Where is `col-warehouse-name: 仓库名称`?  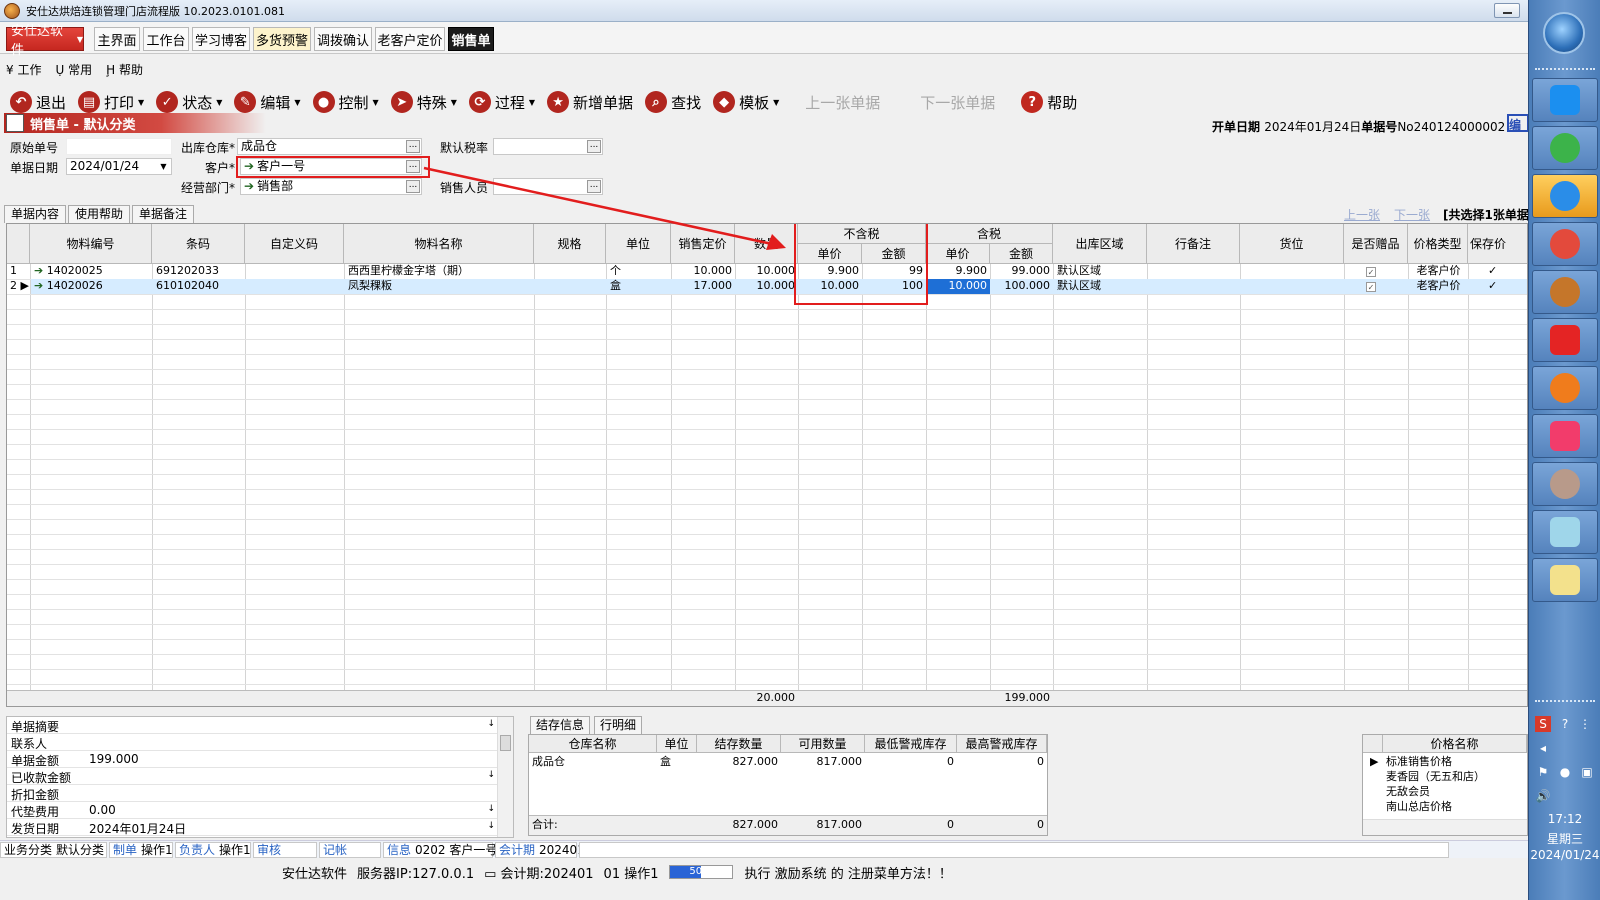
col-warehouse-name: 仓库名称 is located at coordinates (593, 744).